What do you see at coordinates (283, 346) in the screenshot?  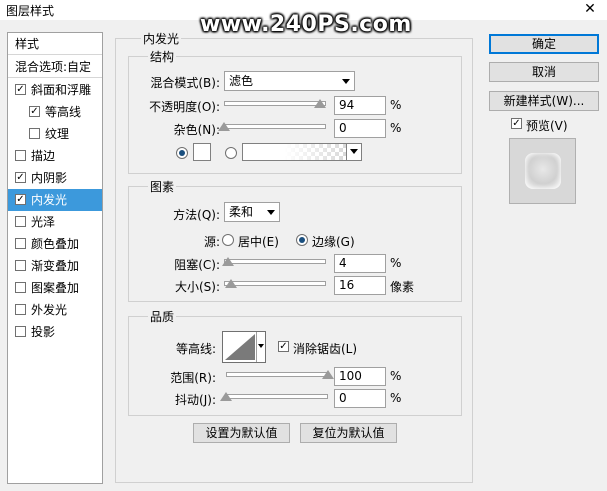 I see `antialias-checkbox: ✓` at bounding box center [283, 346].